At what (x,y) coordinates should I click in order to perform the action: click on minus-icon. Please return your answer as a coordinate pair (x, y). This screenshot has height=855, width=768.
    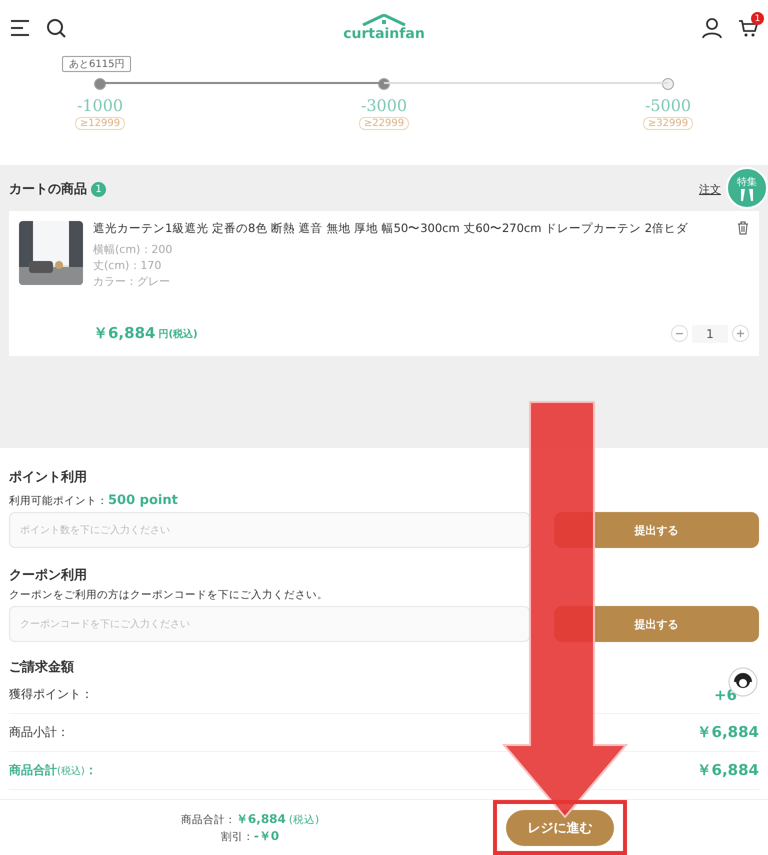
    Looking at the image, I should click on (679, 333).